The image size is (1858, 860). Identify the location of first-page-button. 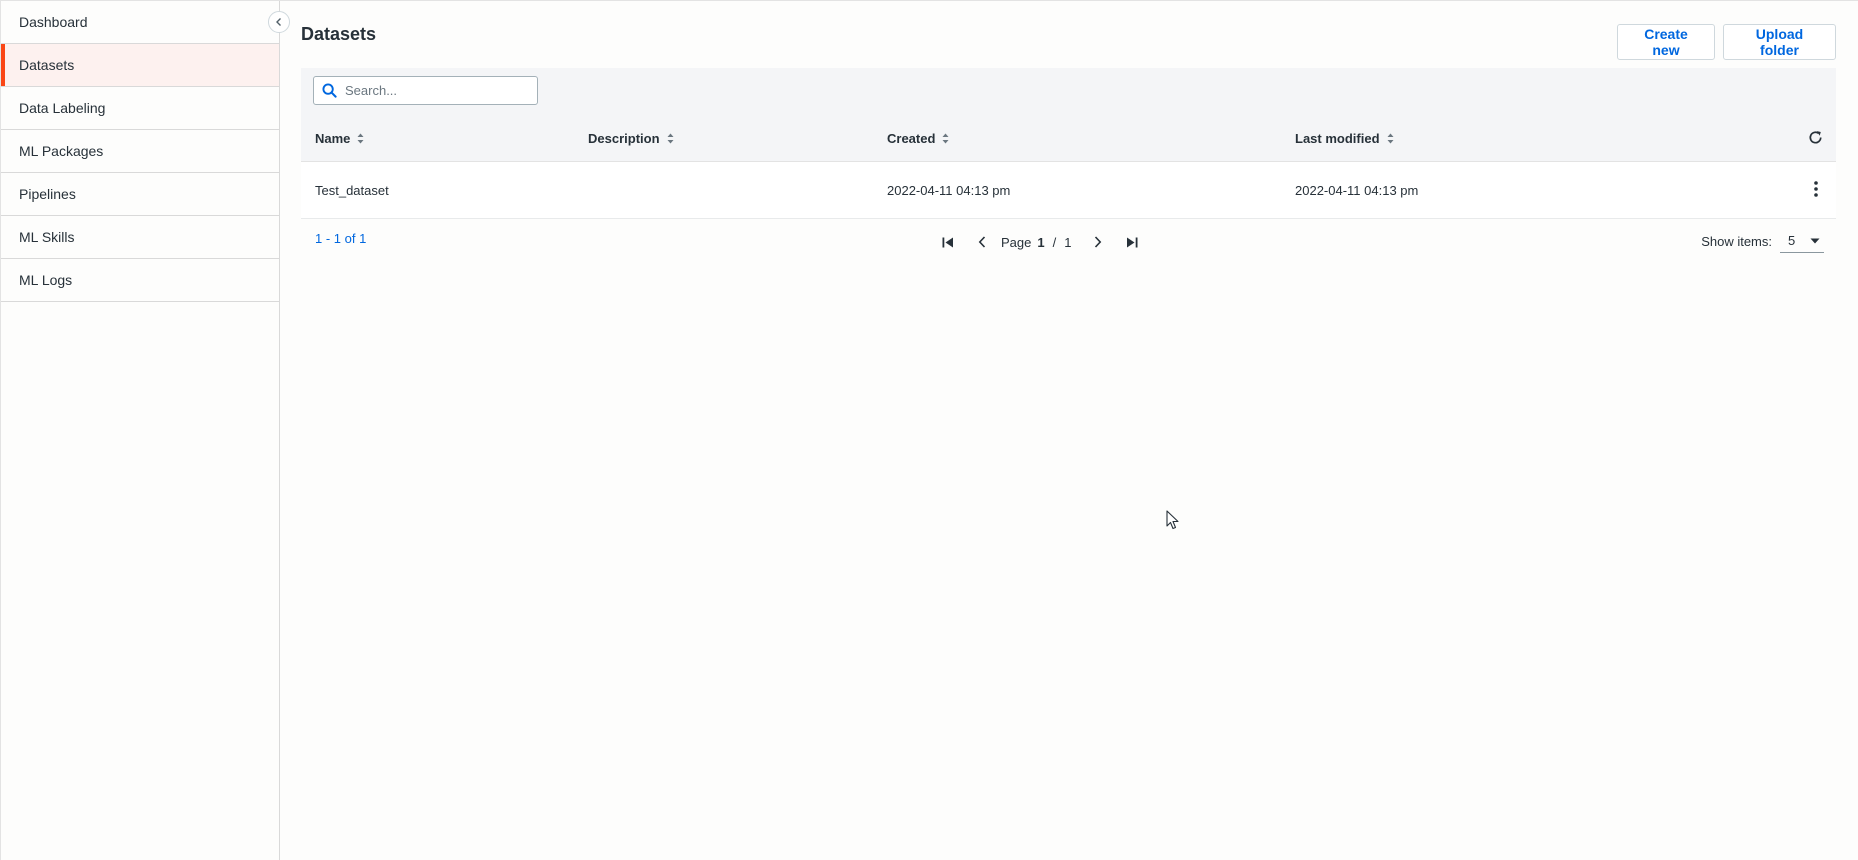
(948, 242).